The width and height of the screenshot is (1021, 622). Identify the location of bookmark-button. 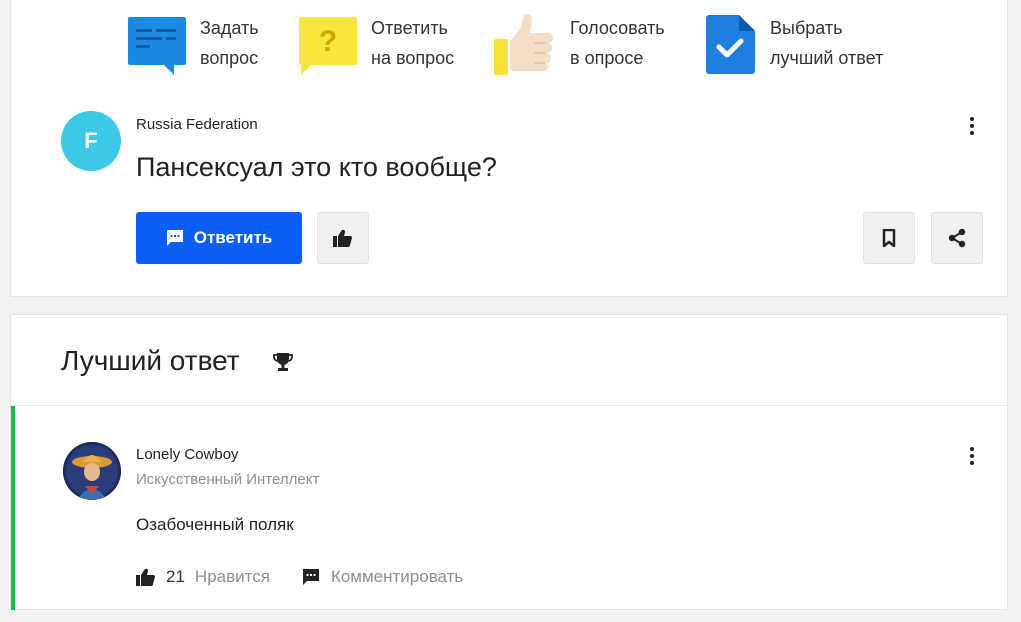
(889, 238).